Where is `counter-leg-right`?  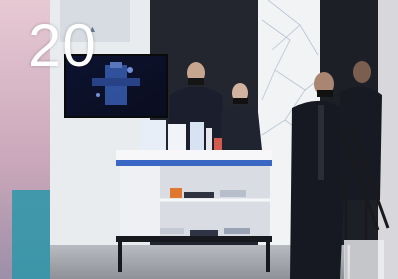
counter-leg-right is located at coordinates (268, 254).